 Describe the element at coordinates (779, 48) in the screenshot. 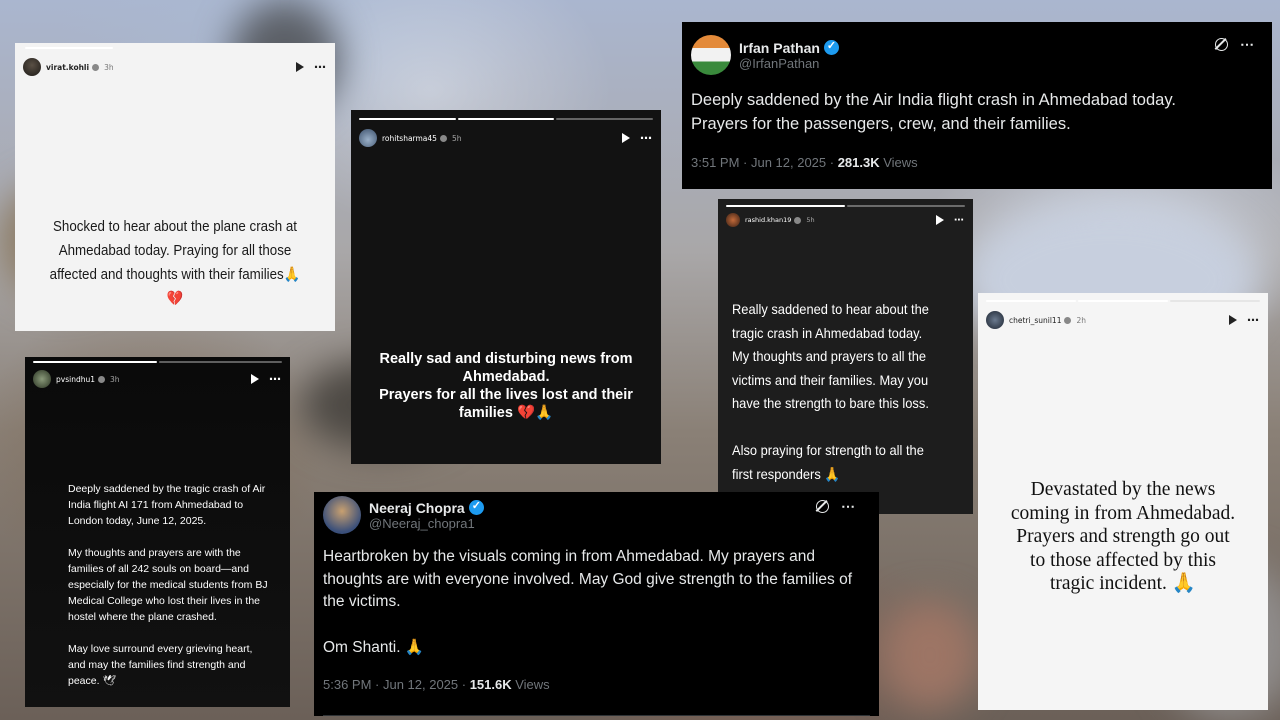

I see `tweet-author-name: Irfan Pathan` at that location.